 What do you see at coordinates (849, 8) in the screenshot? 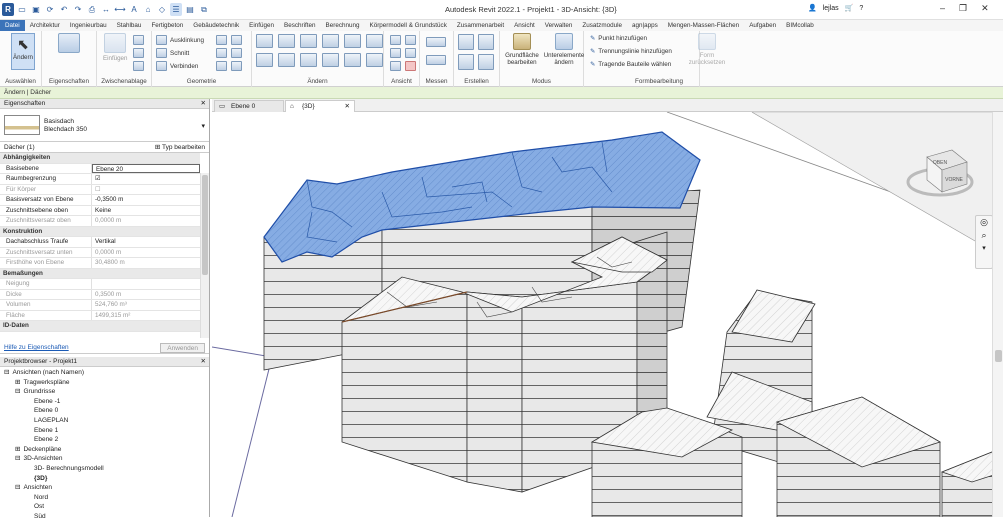
I see `cart-icon: 🛒` at bounding box center [849, 8].